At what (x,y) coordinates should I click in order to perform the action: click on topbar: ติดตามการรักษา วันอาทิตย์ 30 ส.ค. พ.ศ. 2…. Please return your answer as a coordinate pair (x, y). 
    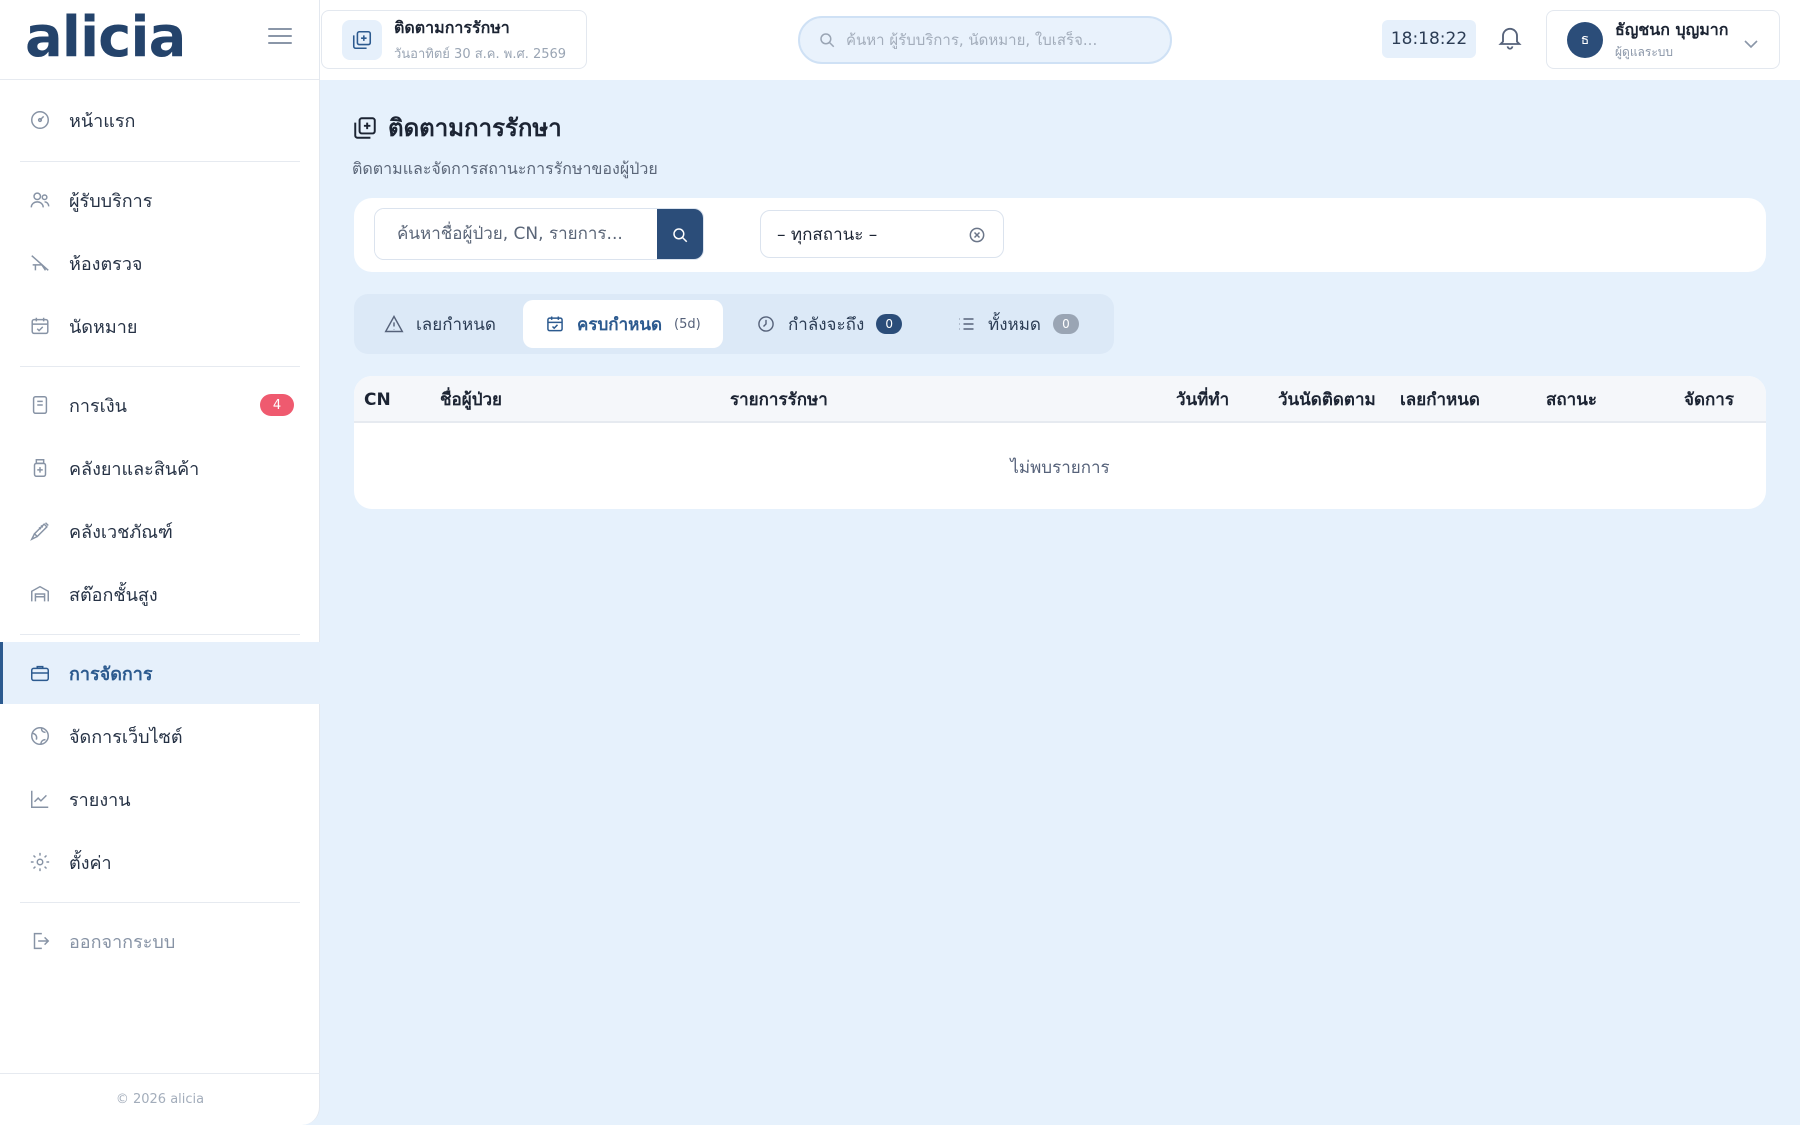
    Looking at the image, I should click on (1060, 40).